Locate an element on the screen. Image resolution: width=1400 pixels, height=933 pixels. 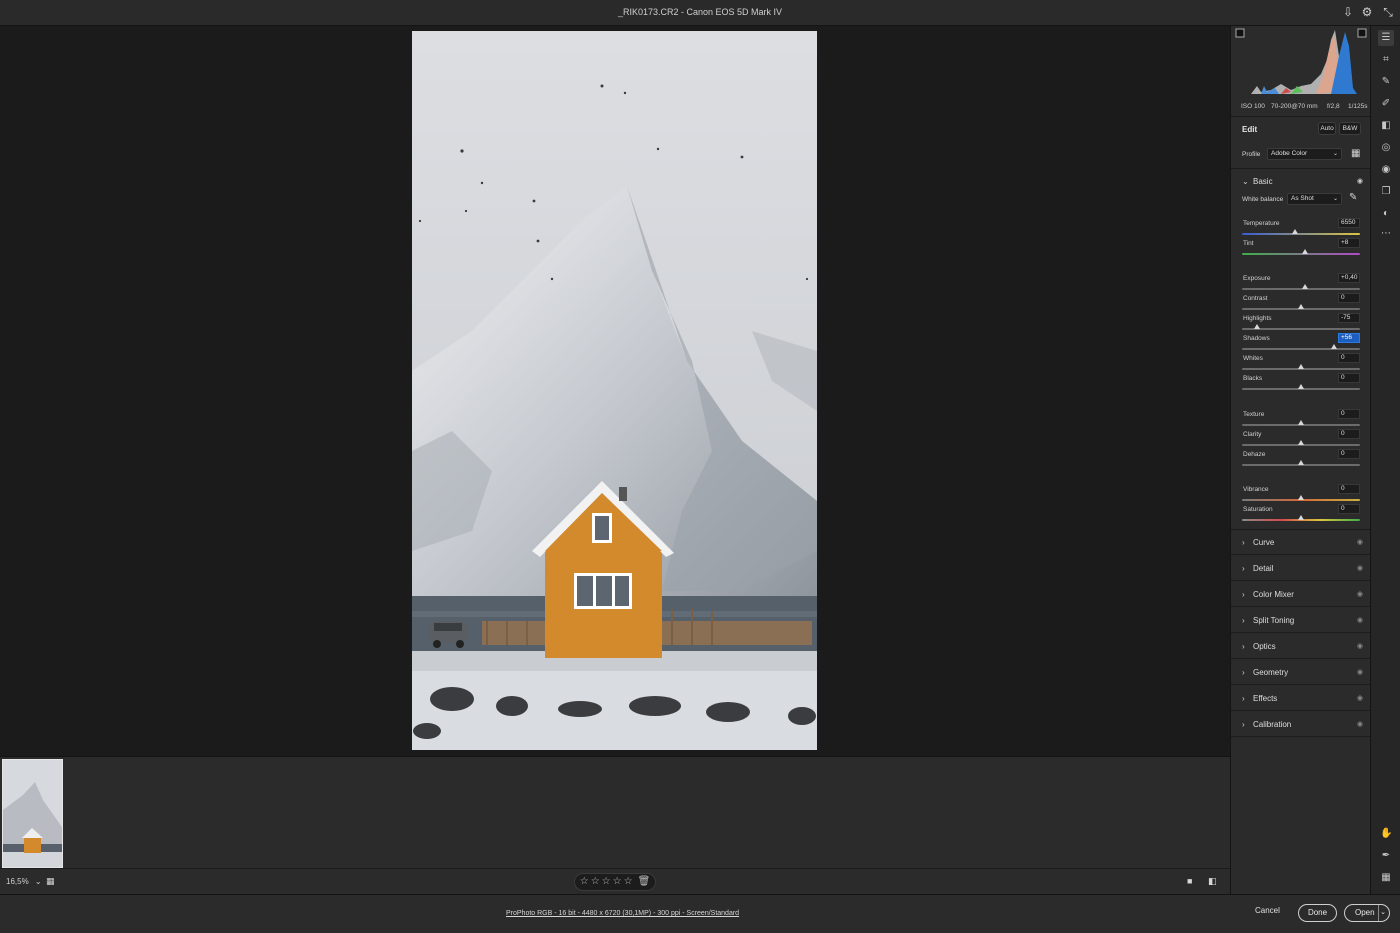
cancel-button: Cancel is located at coordinates (1267, 910).